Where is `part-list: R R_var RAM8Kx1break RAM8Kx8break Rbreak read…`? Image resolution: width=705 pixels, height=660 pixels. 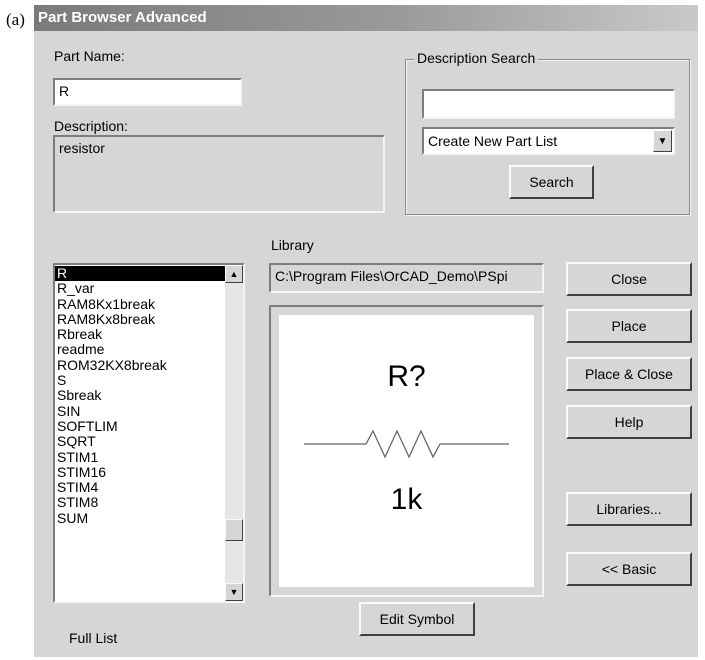
part-list: R R_var RAM8Kx1break RAM8Kx8break Rbreak read… is located at coordinates (149, 433).